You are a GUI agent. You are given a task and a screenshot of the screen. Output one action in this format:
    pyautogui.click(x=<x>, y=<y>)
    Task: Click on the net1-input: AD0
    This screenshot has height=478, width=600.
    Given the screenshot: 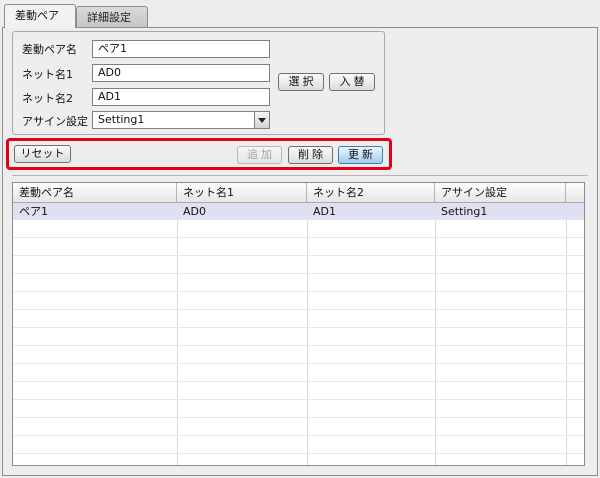 What is the action you would take?
    pyautogui.click(x=181, y=73)
    